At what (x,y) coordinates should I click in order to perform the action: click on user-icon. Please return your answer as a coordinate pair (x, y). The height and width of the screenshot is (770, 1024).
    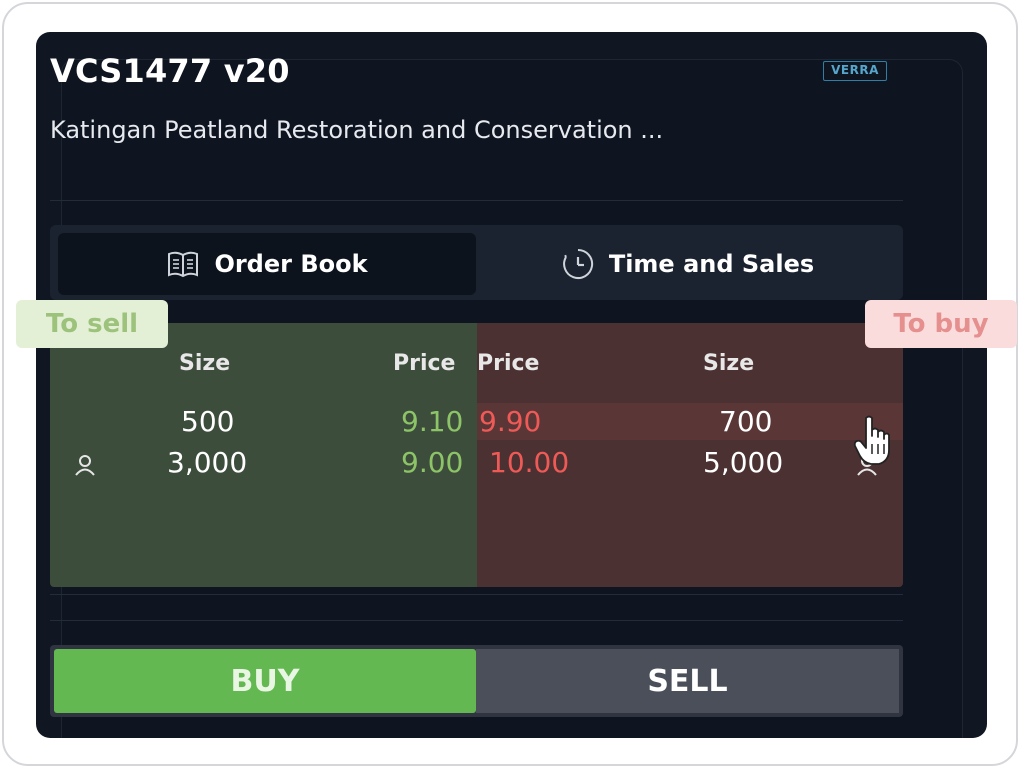
    Looking at the image, I should click on (85, 467).